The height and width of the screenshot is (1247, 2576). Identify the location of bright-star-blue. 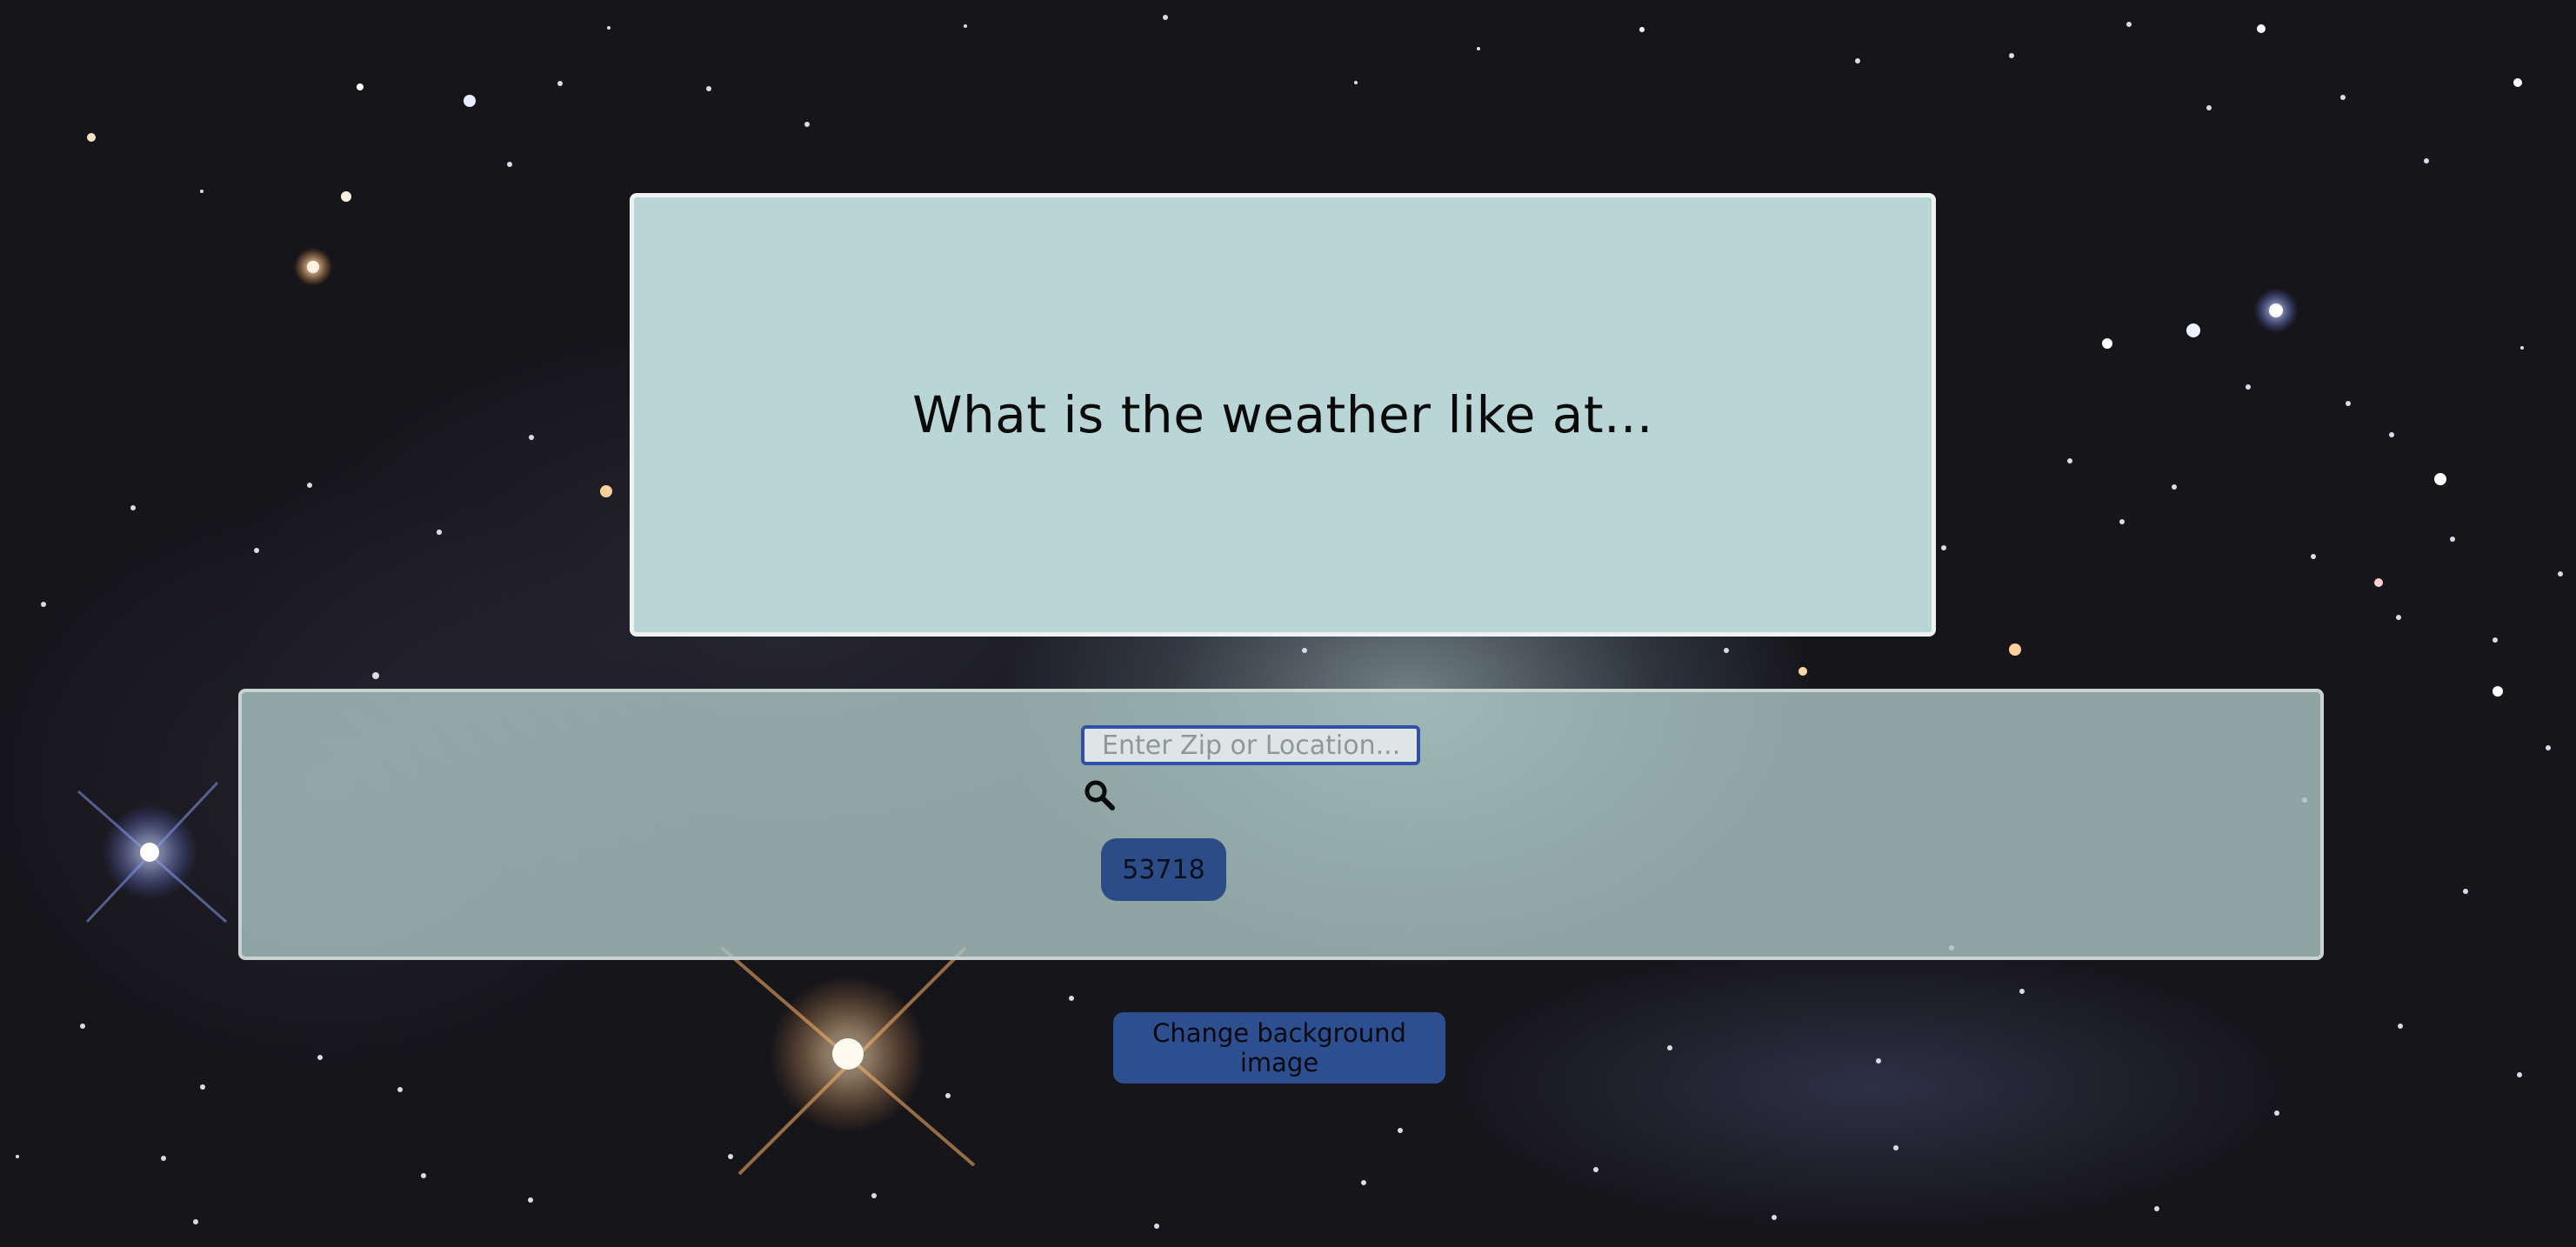
(152, 852).